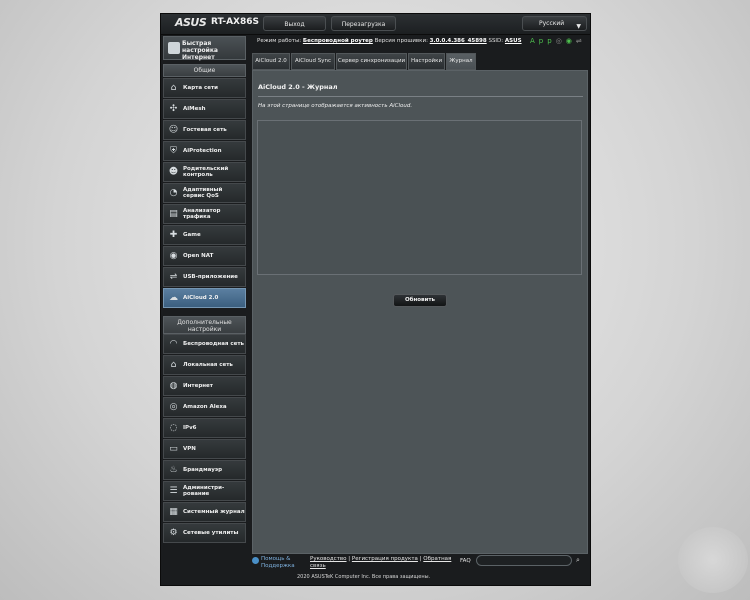 Image resolution: width=750 pixels, height=600 pixels. What do you see at coordinates (173, 130) in the screenshot?
I see `guest-network-icon: ☺` at bounding box center [173, 130].